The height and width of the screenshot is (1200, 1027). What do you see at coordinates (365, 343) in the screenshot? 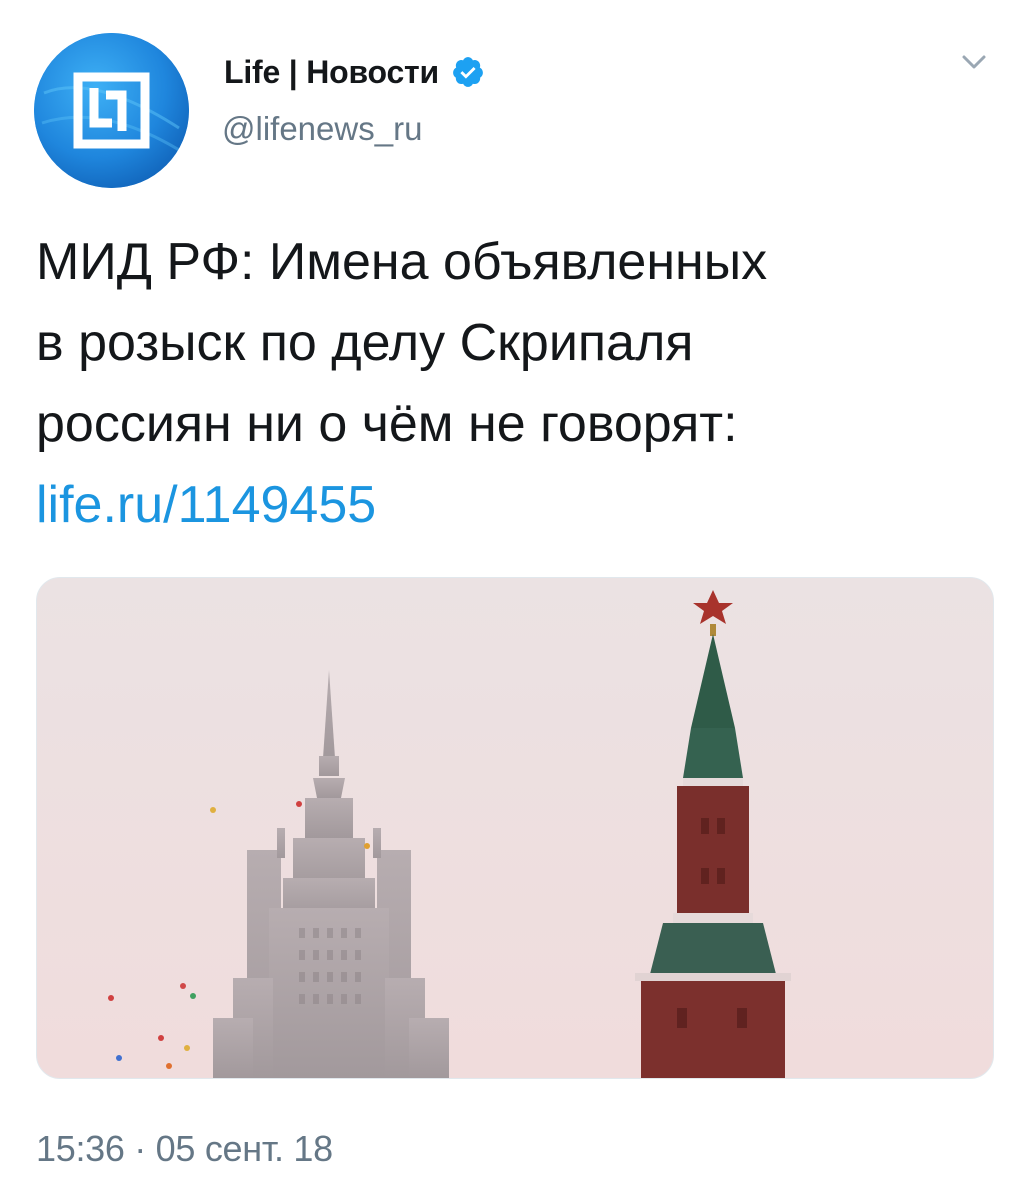
I see `tweet-text-line: в розыск по делу Скрипаля` at bounding box center [365, 343].